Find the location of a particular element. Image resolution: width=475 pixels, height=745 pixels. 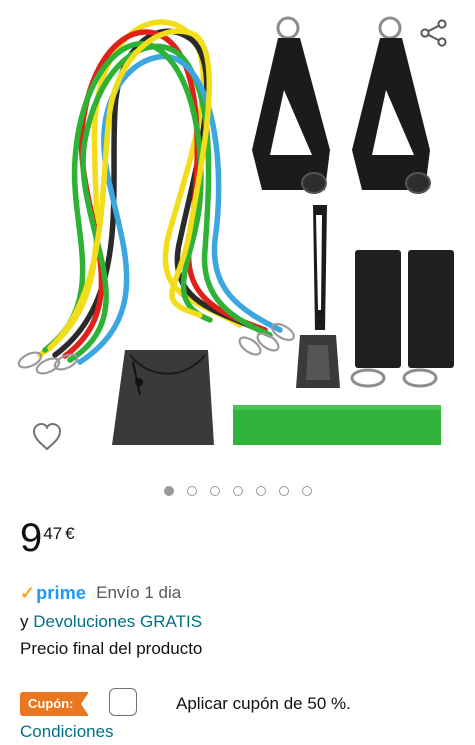

returns-row: y Devoluciones GRATIS is located at coordinates (111, 622).